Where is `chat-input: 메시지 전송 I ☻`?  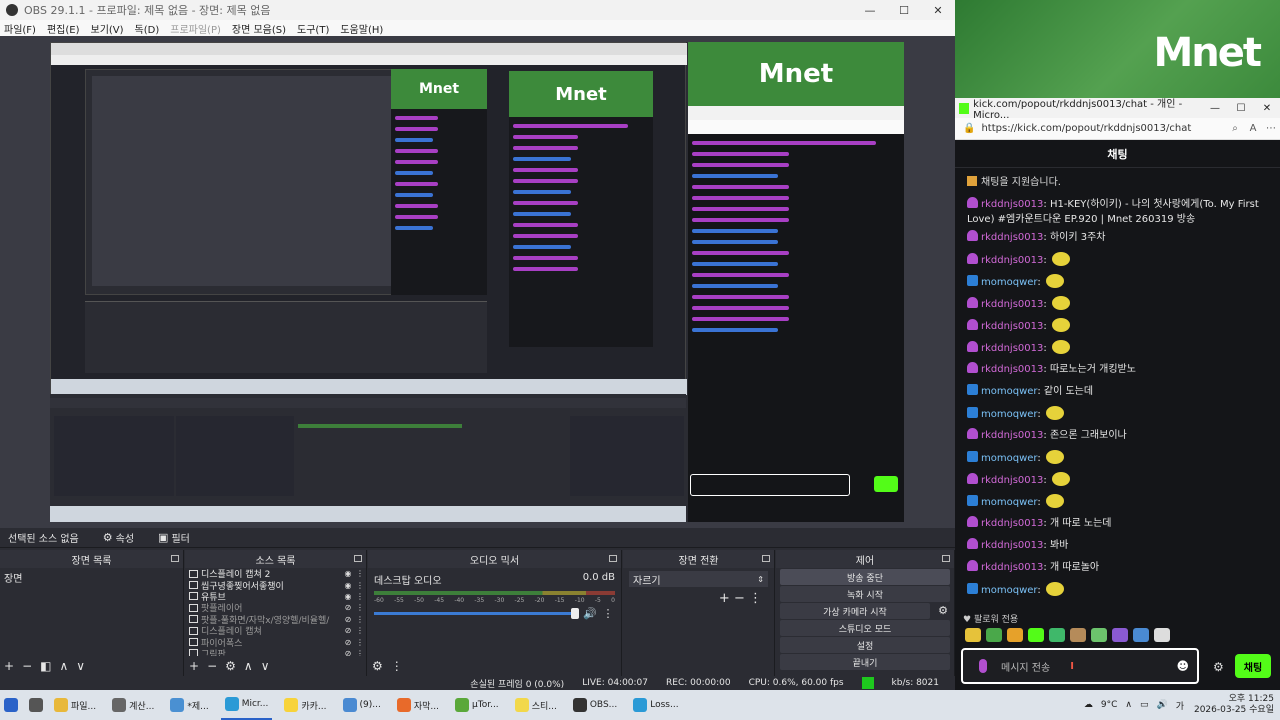
chat-input: 메시지 전송 I ☻ is located at coordinates (1080, 666).